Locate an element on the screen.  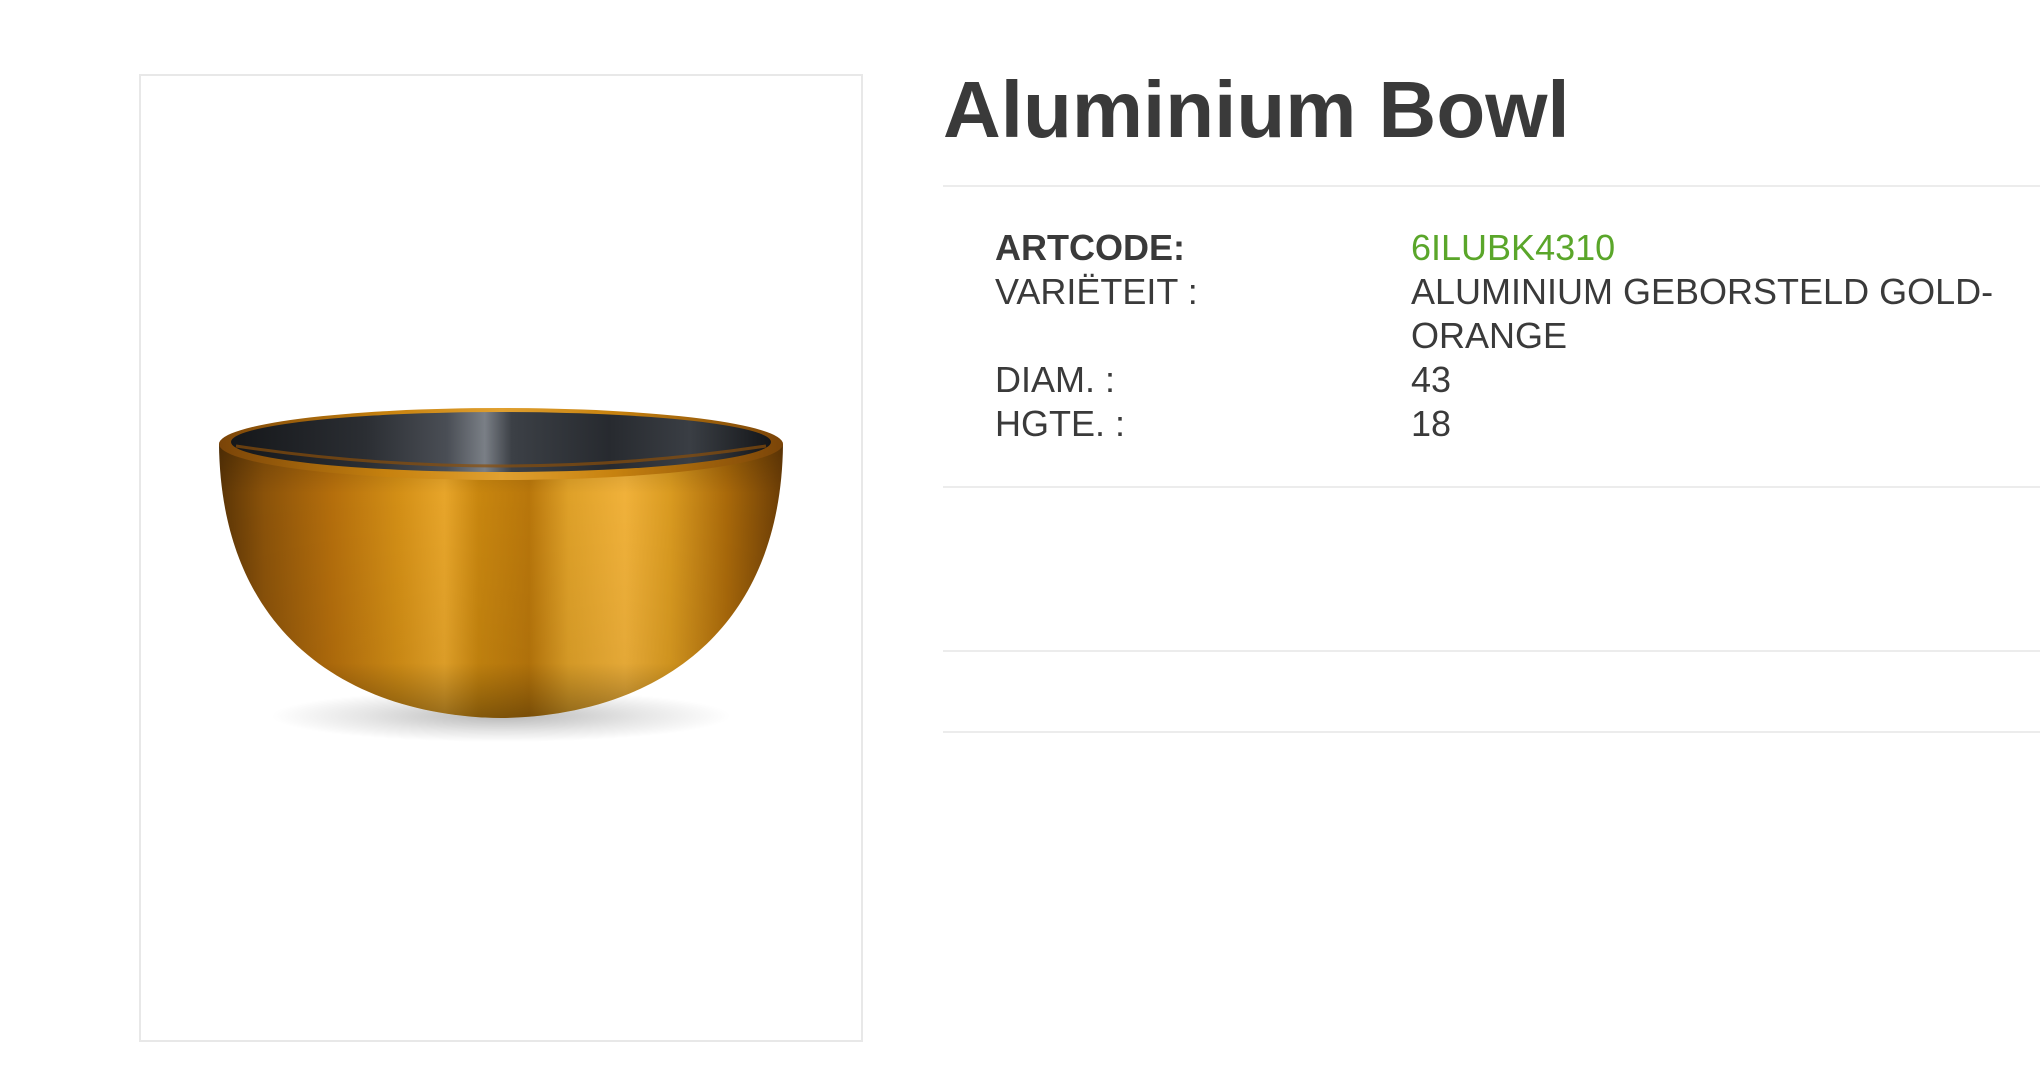
order-section is located at coordinates (1491, 569).